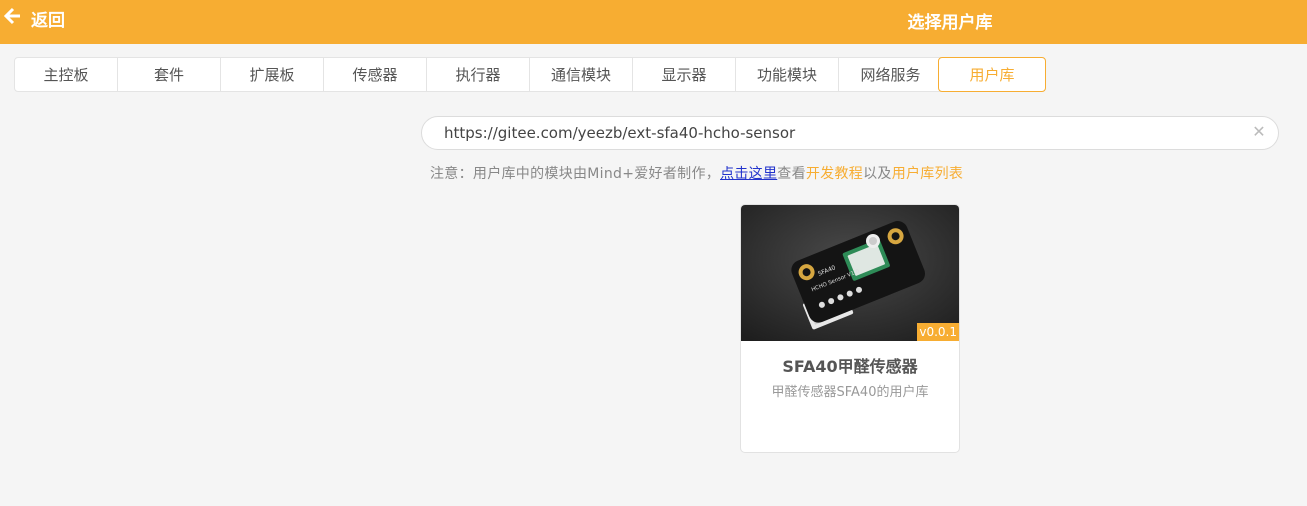  Describe the element at coordinates (375, 74) in the screenshot. I see `tab-sensors: 传感器` at that location.